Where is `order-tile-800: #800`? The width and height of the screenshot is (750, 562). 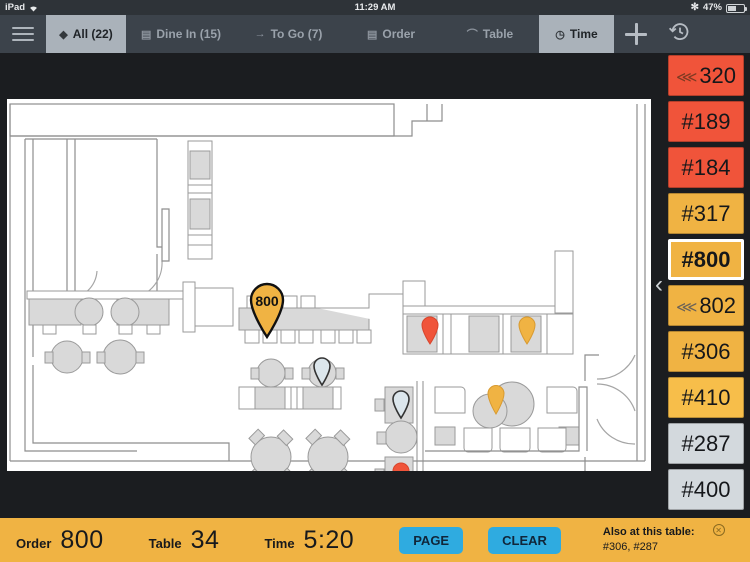
order-tile-800: #800 is located at coordinates (706, 259).